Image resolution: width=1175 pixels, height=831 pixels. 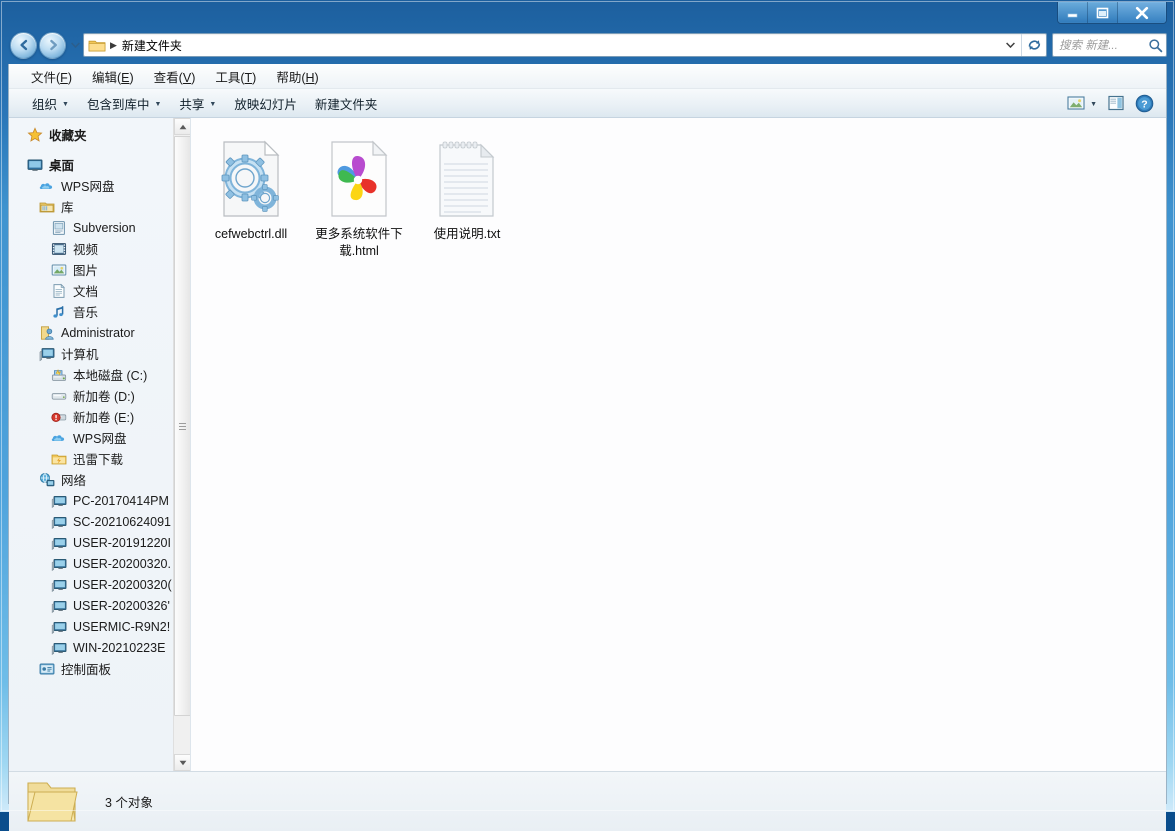 What do you see at coordinates (122, 584) in the screenshot?
I see `nav-item-label: USER-20200320(` at bounding box center [122, 584].